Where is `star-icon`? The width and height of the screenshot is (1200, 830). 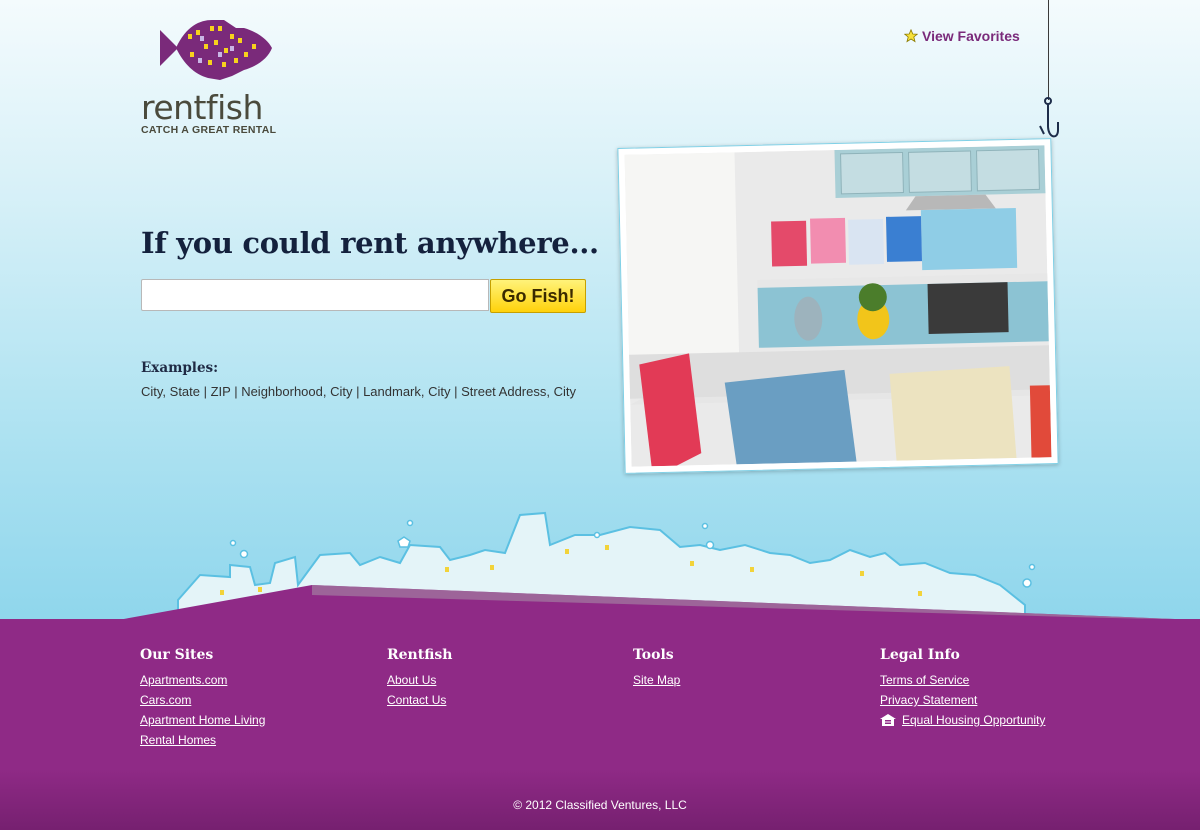 star-icon is located at coordinates (911, 36).